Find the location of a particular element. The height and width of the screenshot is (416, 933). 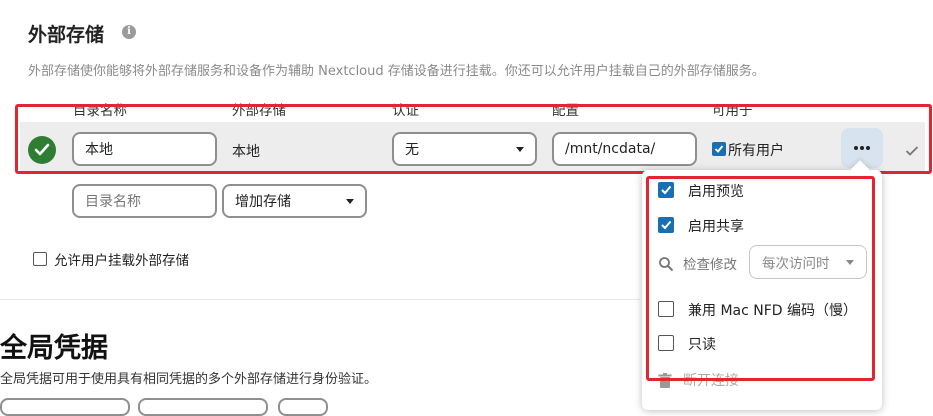

menu-highlight is located at coordinates (760, 278).